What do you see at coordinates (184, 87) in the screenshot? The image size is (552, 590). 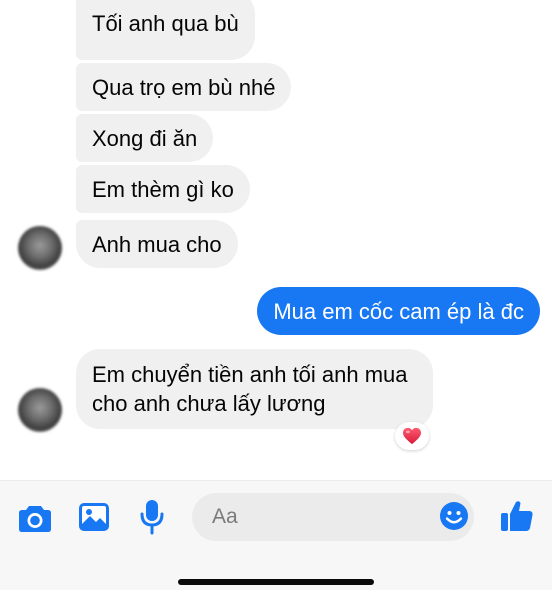 I see `incoming-message: Qua trọ em bù nhé` at bounding box center [184, 87].